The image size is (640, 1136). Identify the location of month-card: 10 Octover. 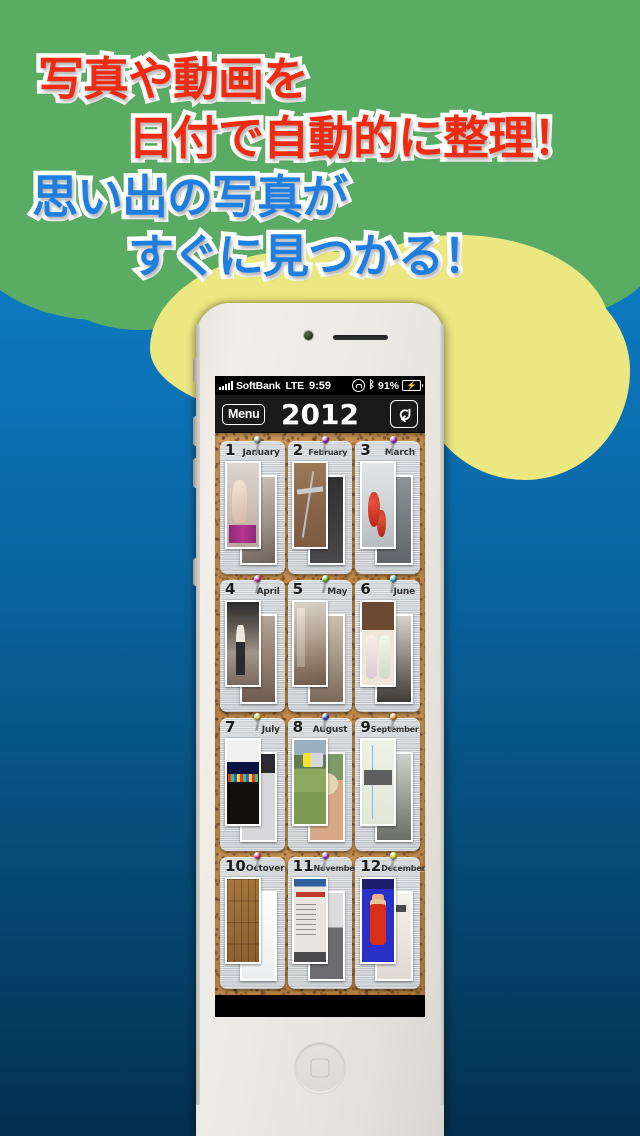
(252, 920).